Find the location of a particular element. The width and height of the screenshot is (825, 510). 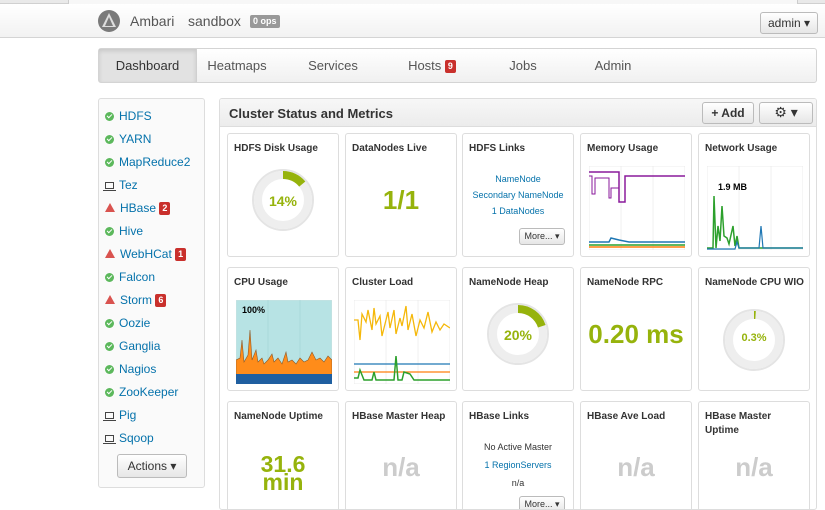

alert-count-badge: 1 is located at coordinates (181, 254).